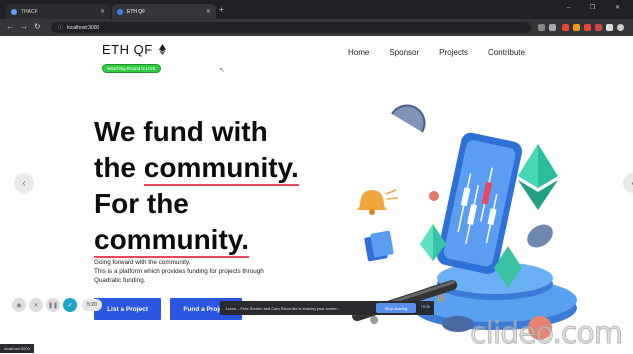  Describe the element at coordinates (546, 334) in the screenshot. I see `watermark: clideo.com` at that location.